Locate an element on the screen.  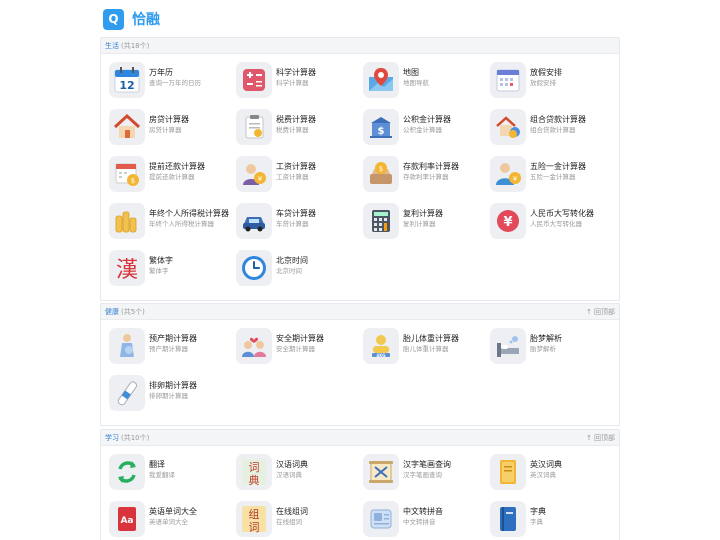
tool-item: $ 存款利率计算器 存款利率计算器 is located at coordinates (426, 177).